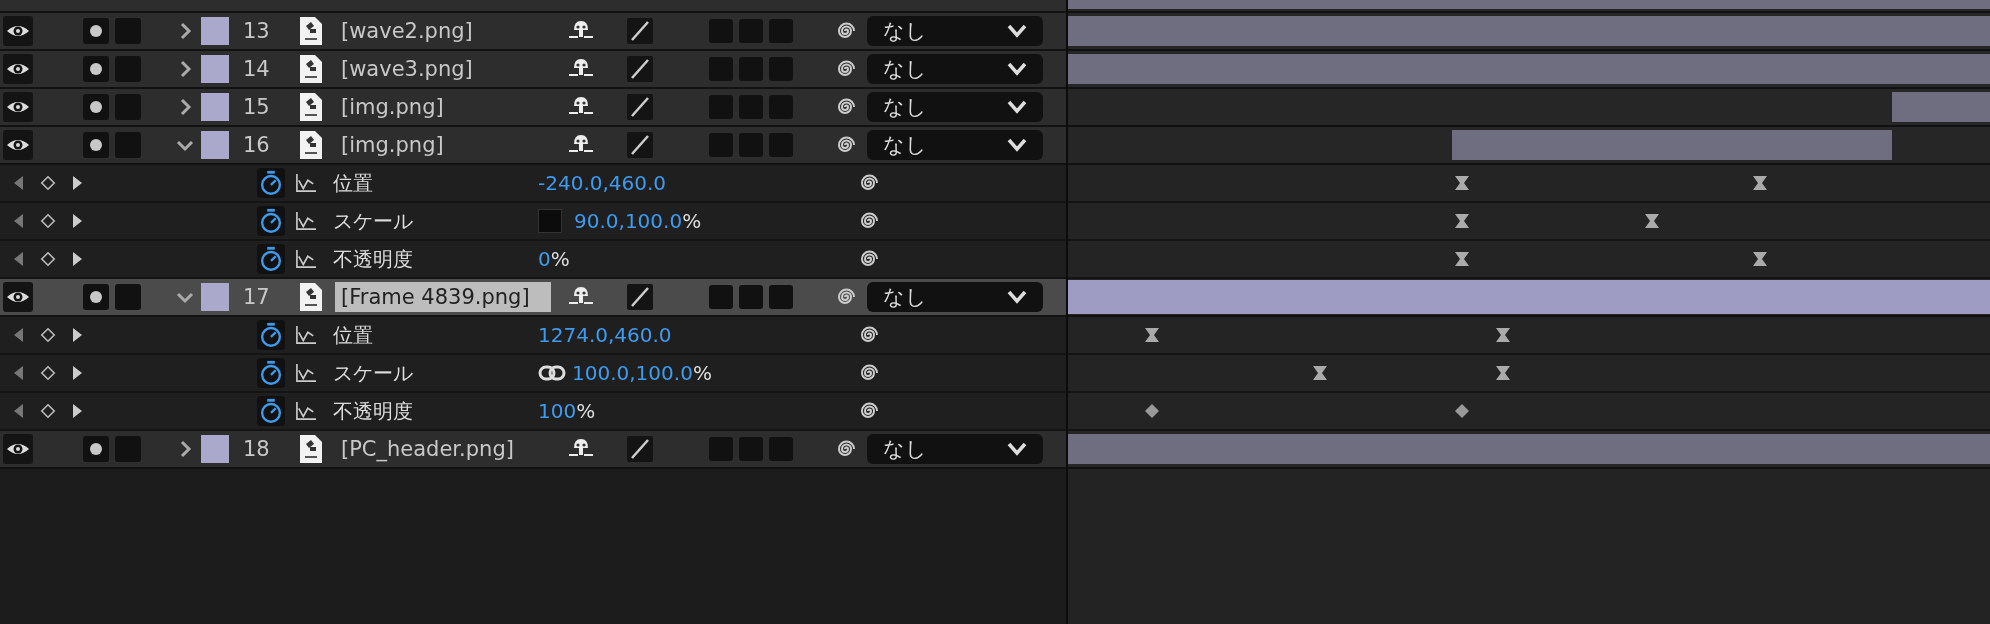 This screenshot has width=1990, height=624. What do you see at coordinates (602, 183) in the screenshot?
I see `property-value: -240.0,460.0` at bounding box center [602, 183].